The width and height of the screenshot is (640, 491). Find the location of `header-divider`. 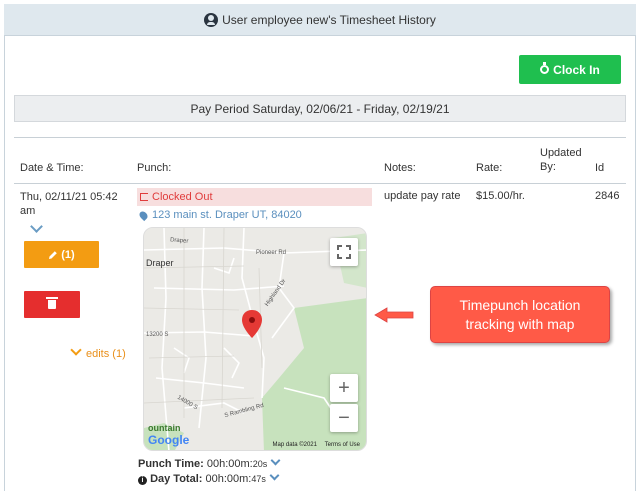

header-divider is located at coordinates (320, 183).